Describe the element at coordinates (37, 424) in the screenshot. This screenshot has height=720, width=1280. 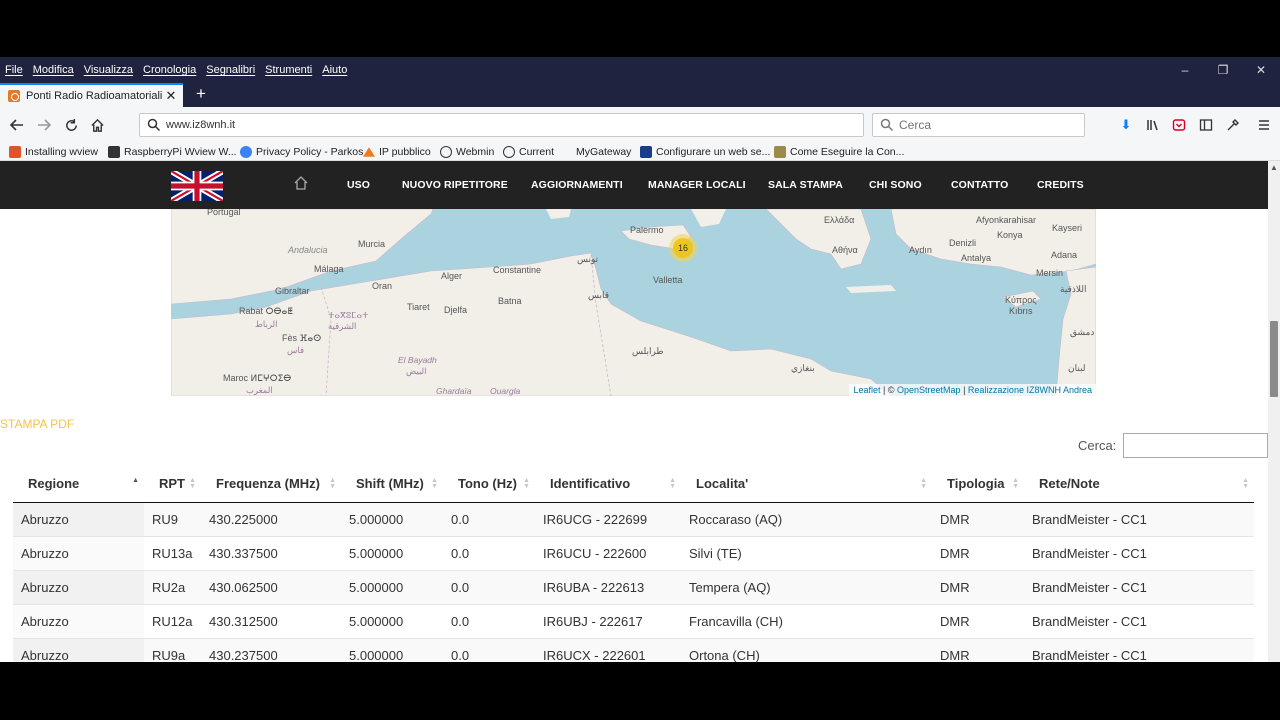
I see `stampa-pdf-link: STAMPA PDF` at that location.